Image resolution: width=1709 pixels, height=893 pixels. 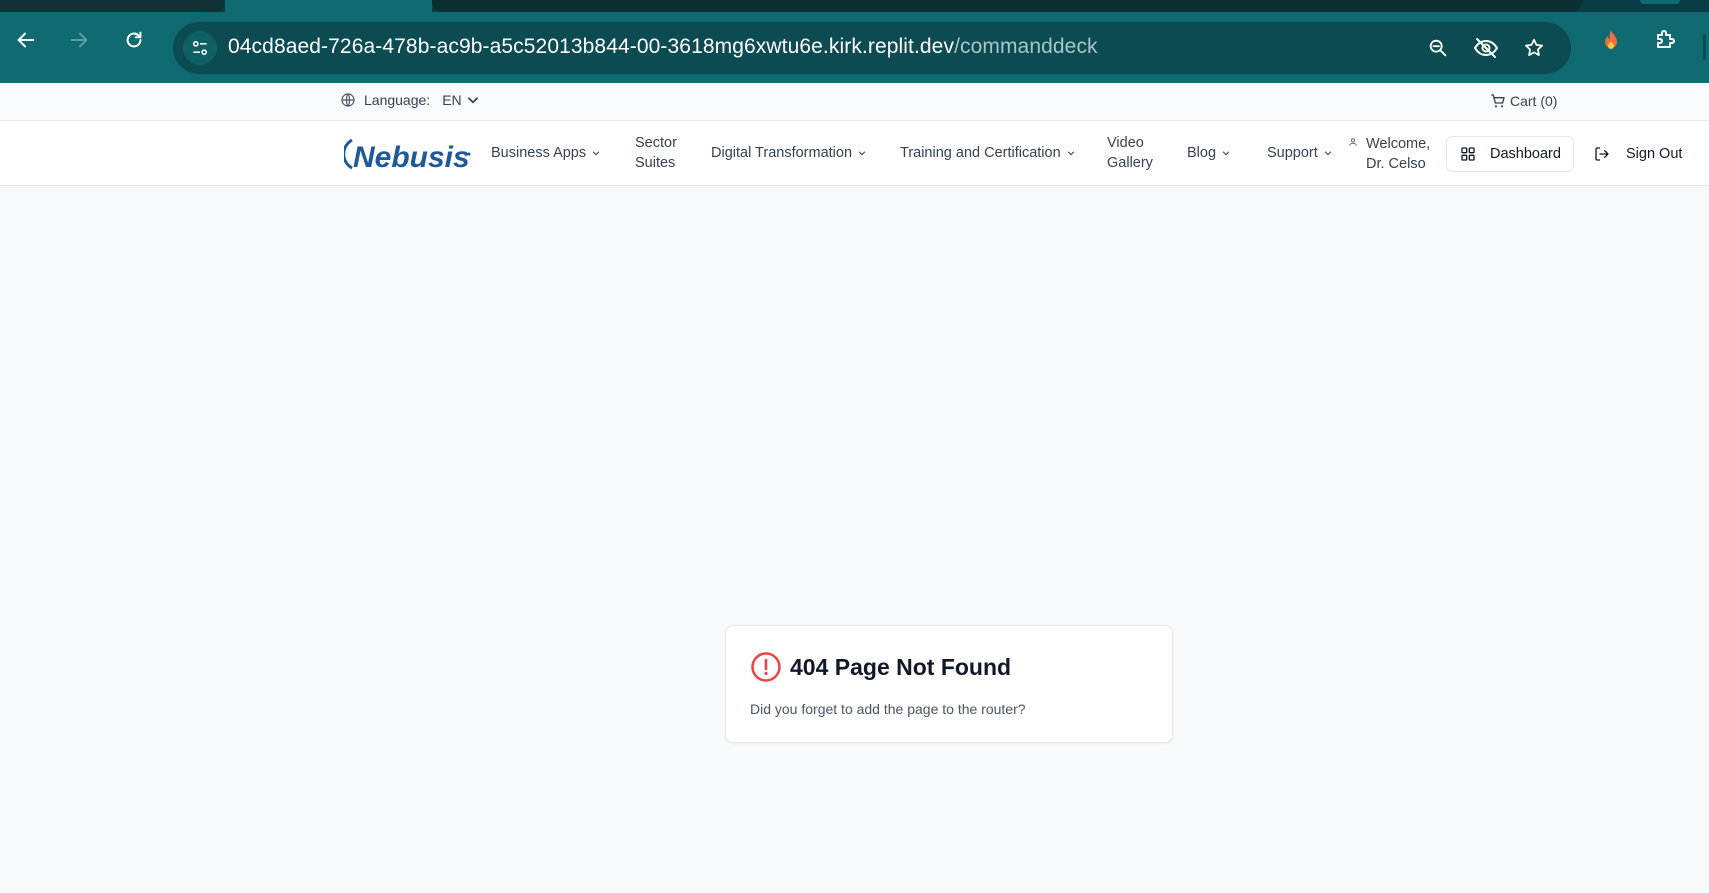 I want to click on user-icon, so click(x=1353, y=155).